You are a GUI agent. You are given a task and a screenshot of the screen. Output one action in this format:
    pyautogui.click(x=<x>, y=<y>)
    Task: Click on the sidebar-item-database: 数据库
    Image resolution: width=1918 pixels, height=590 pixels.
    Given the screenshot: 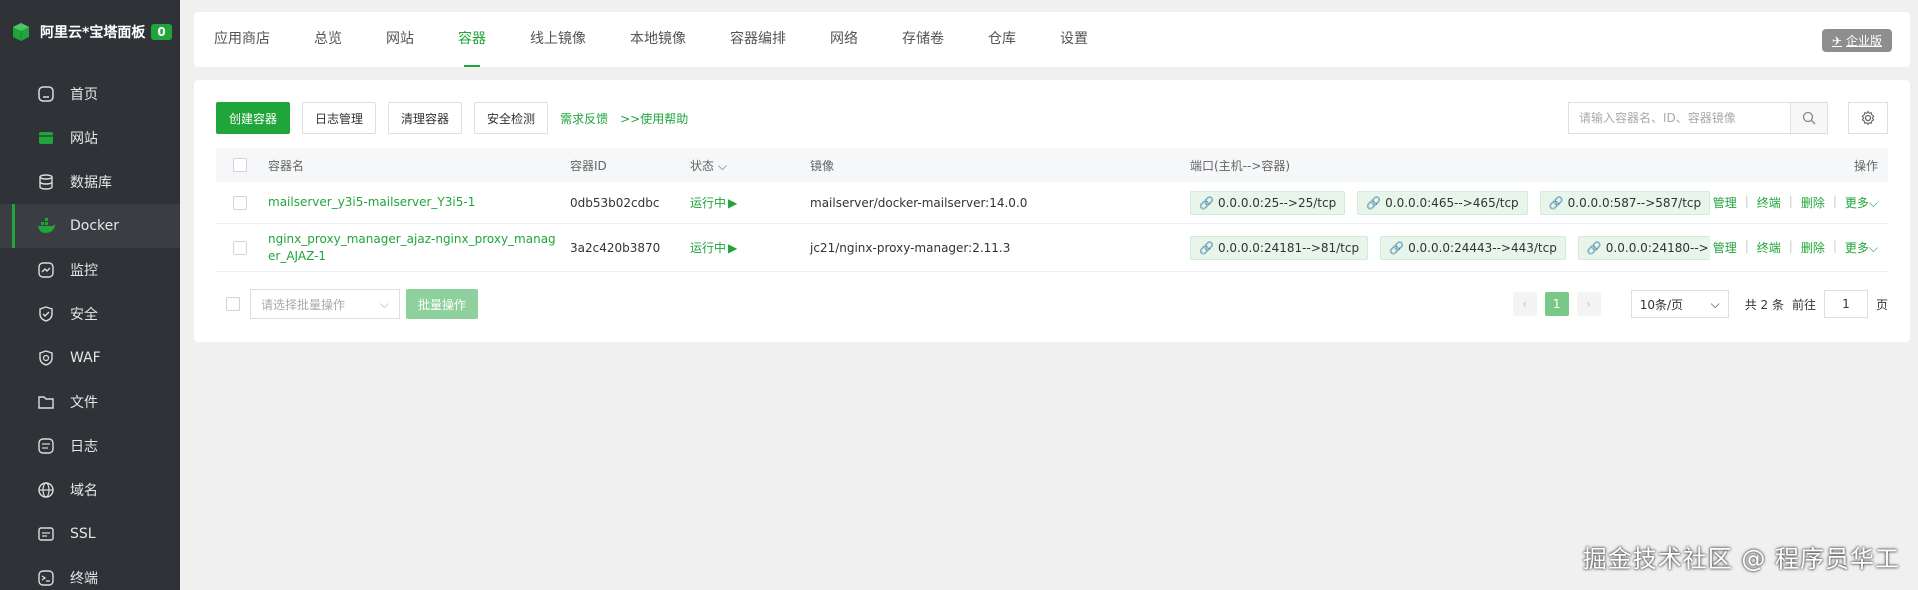 What is the action you would take?
    pyautogui.click(x=90, y=182)
    